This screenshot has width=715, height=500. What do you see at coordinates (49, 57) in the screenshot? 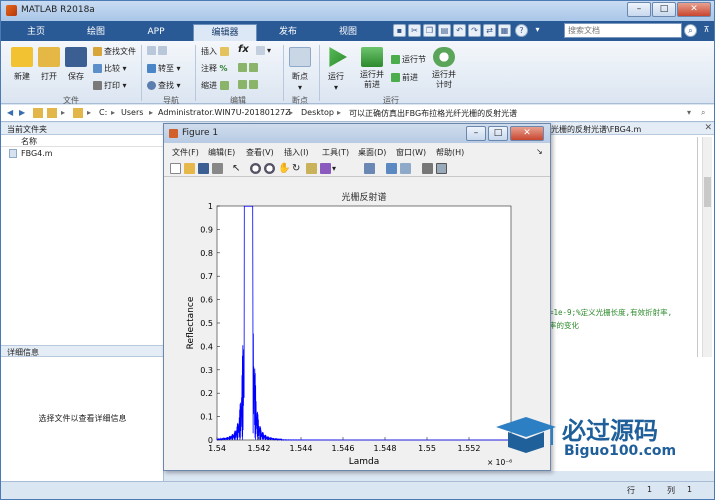
I see `open-folder-icon` at bounding box center [49, 57].